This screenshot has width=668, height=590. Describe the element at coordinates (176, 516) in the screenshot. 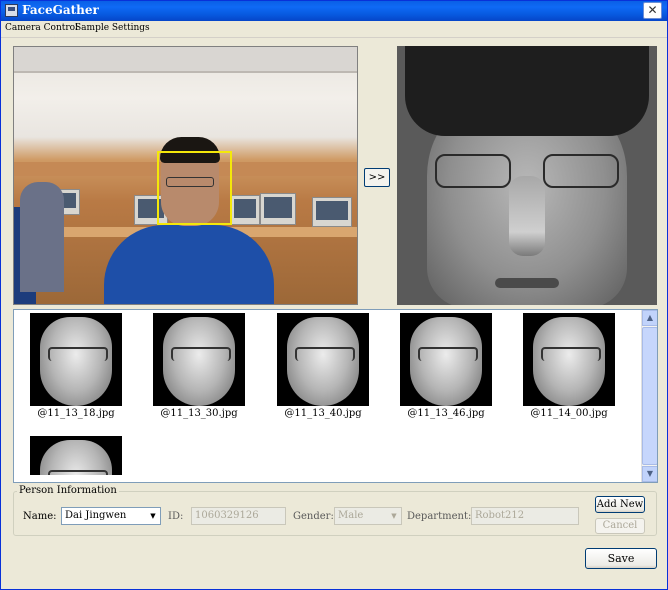

I see `id-label: ID:` at that location.